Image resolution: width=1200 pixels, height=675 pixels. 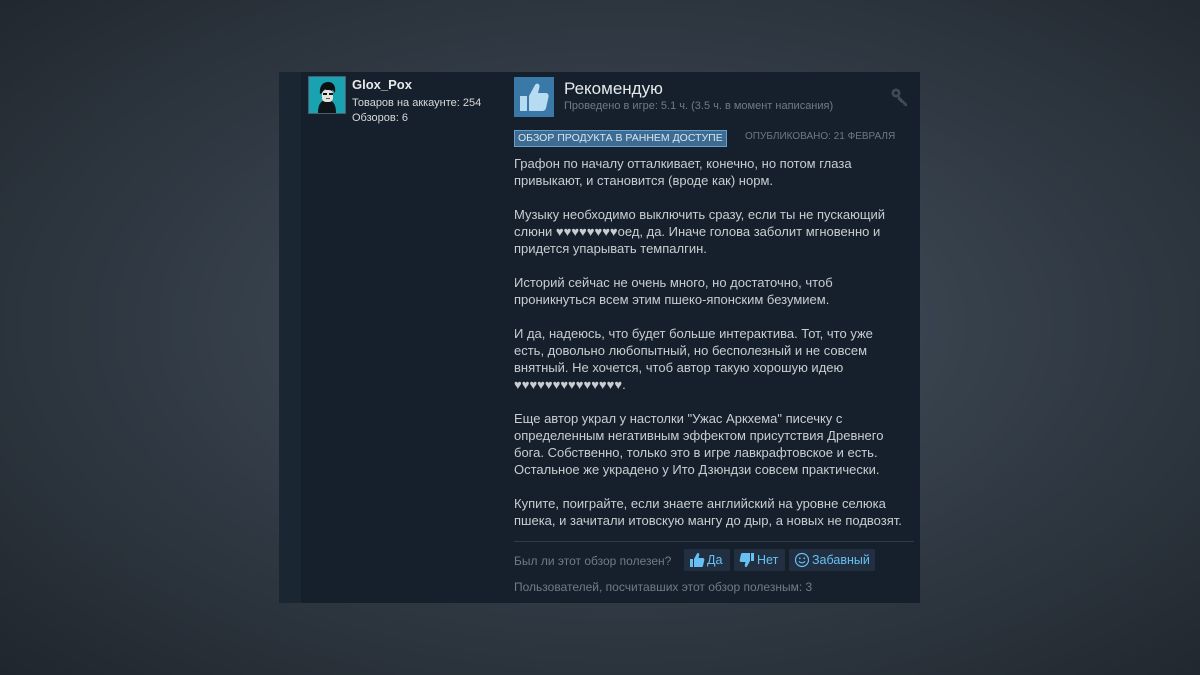 I want to click on card-left-strip, so click(x=290, y=337).